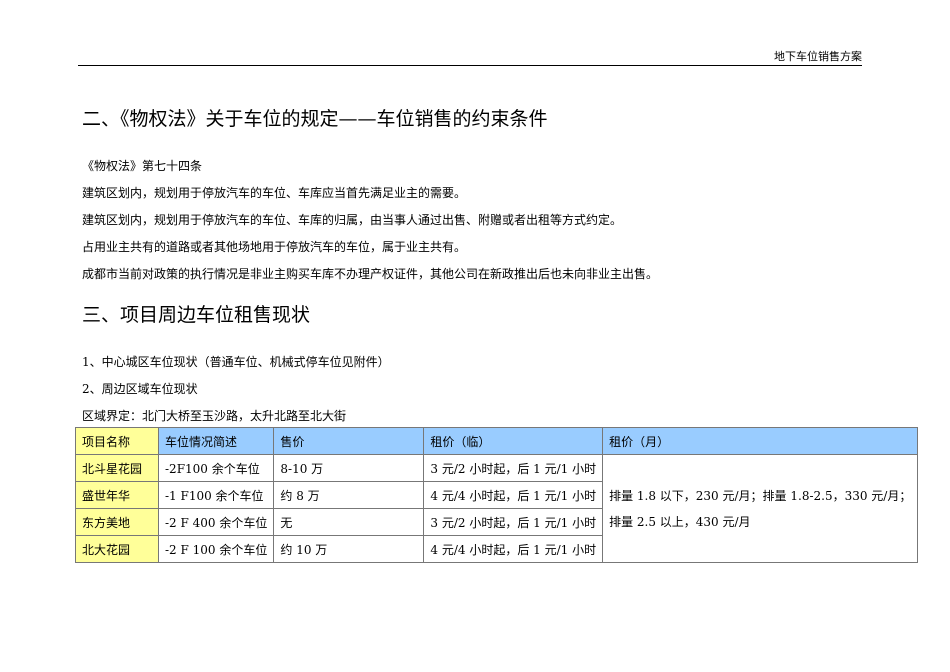 This screenshot has height=672, width=950. Describe the element at coordinates (274, 193) in the screenshot. I see `paragraph: 建筑区划内，规划用于停放汽车的车位、车库应当首先满足业主的需要。` at that location.